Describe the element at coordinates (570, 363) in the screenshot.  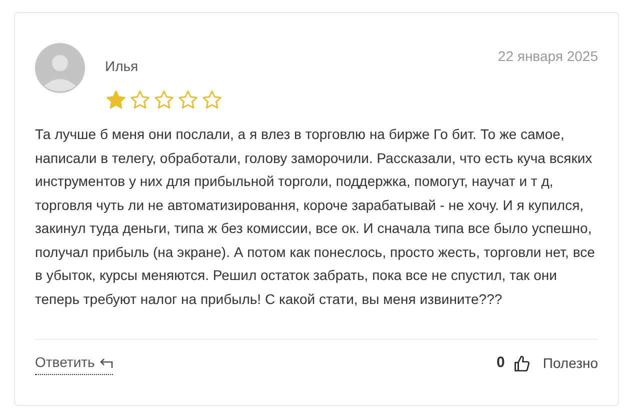
I see `helpful-label: Полезно` at that location.